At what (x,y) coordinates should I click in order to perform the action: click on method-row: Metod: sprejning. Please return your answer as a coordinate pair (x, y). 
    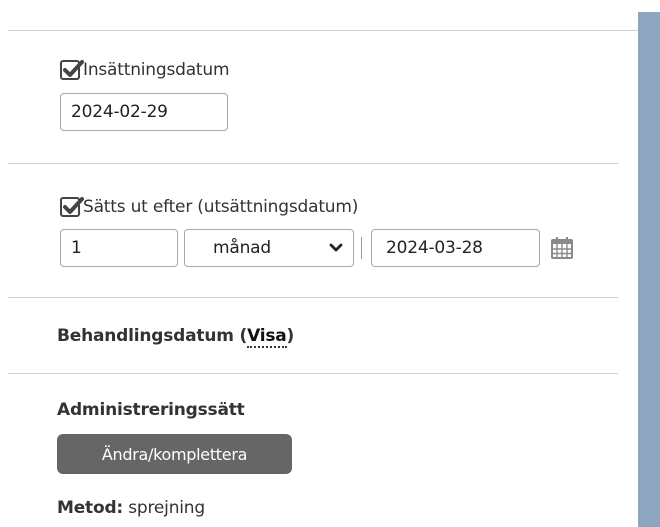
    Looking at the image, I should click on (131, 508).